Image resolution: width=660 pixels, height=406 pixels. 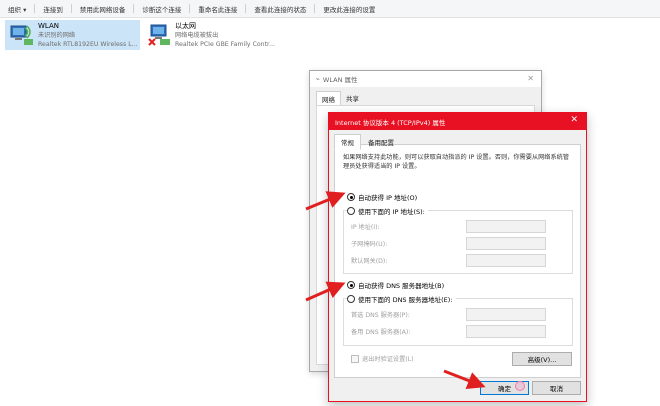 What do you see at coordinates (197, 35) in the screenshot?
I see `adapter-status: 网络电缆被拔出` at bounding box center [197, 35].